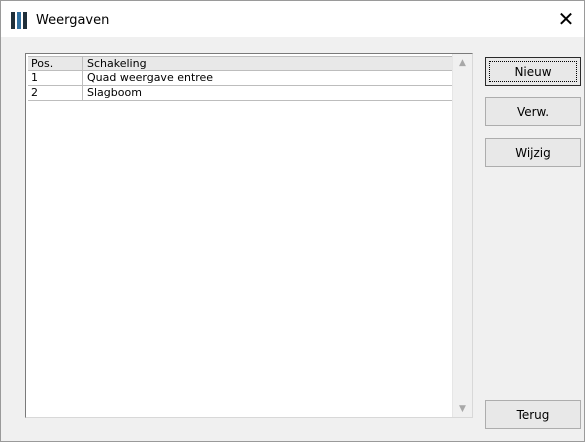 This screenshot has width=585, height=442. I want to click on vertical-scrollbar: ▲ ▼, so click(462, 235).